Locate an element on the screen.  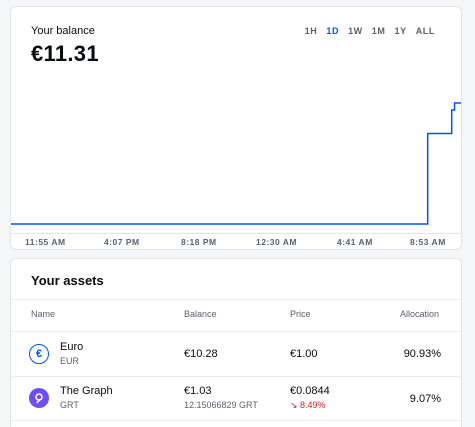
range-1y: 1Y is located at coordinates (400, 31).